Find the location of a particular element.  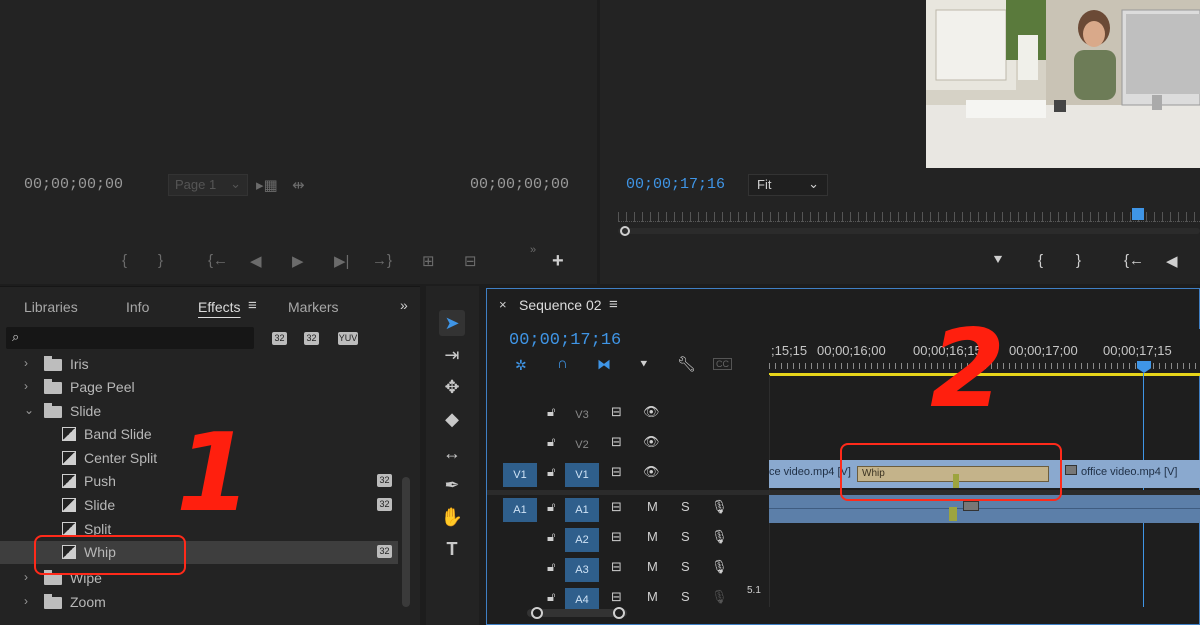

accelerated-effects-filter: 32 is located at coordinates (279, 338).